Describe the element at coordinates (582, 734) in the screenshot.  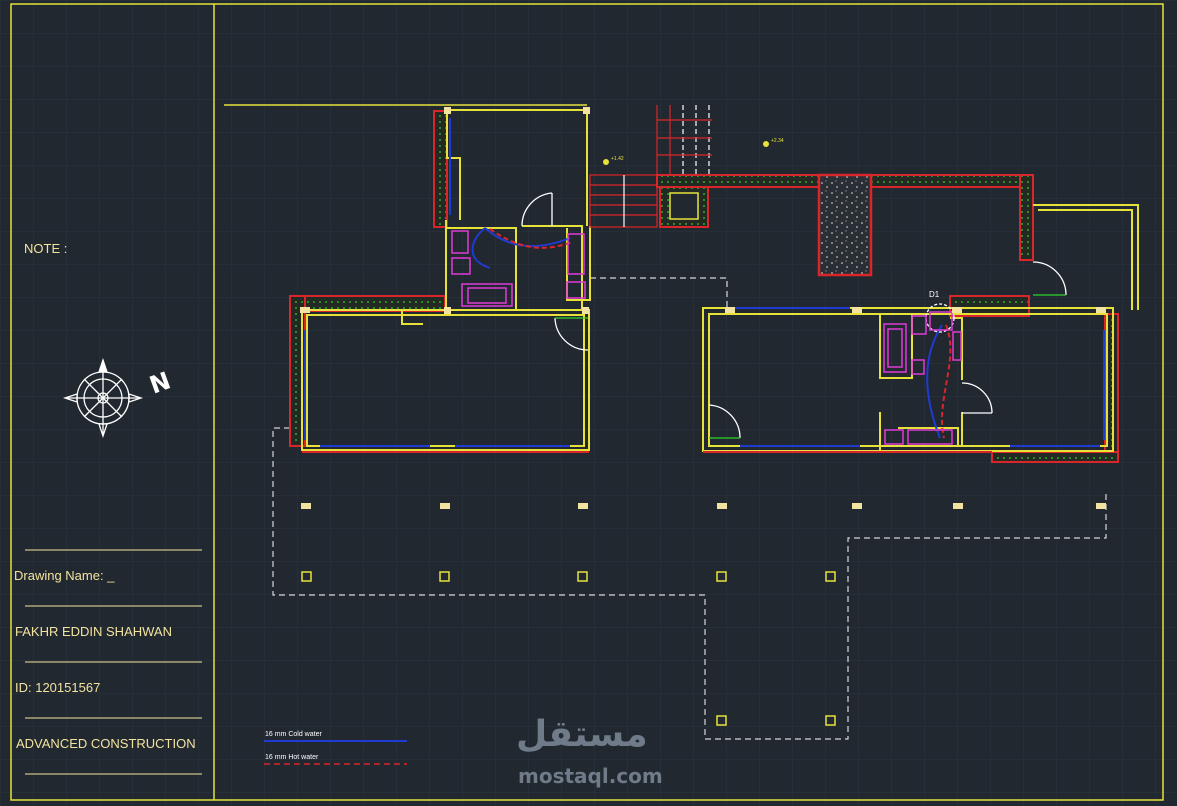
I see `watermark-arabic: مستقل` at that location.